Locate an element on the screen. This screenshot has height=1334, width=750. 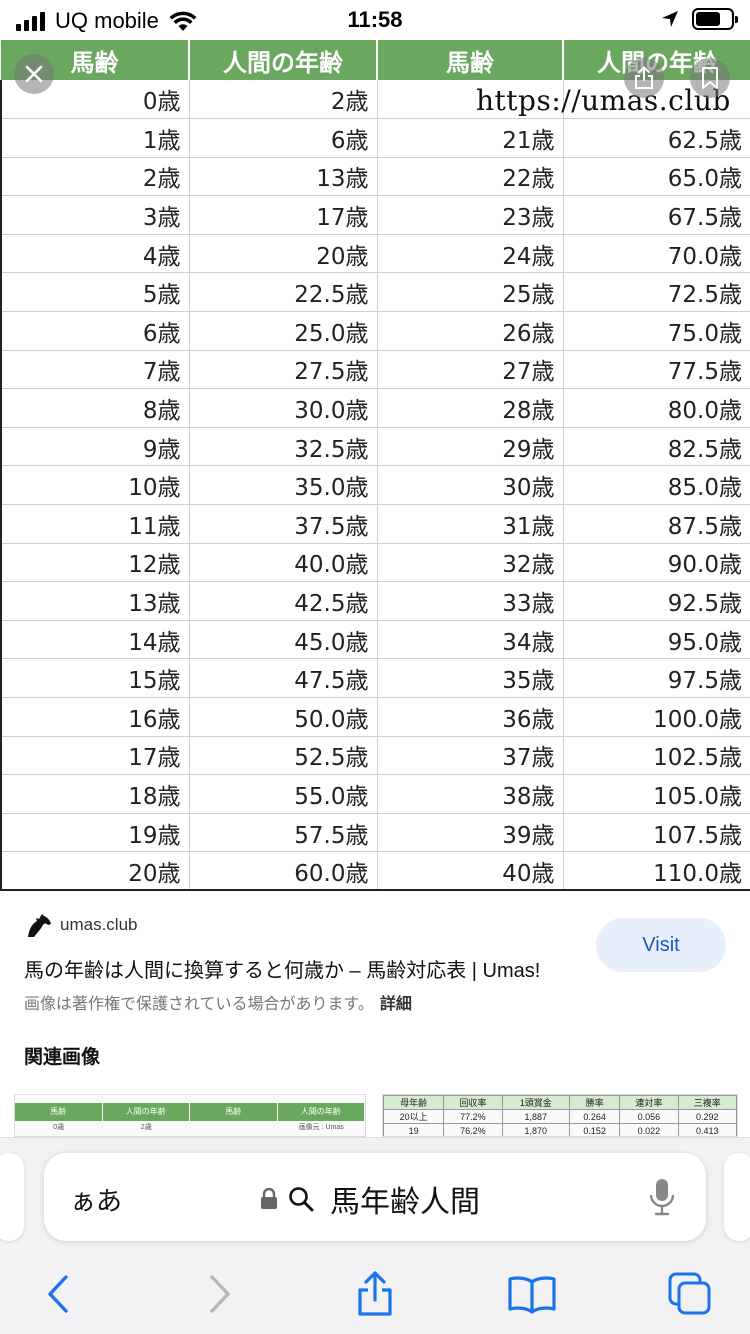
lock-icon is located at coordinates (269, 1198).